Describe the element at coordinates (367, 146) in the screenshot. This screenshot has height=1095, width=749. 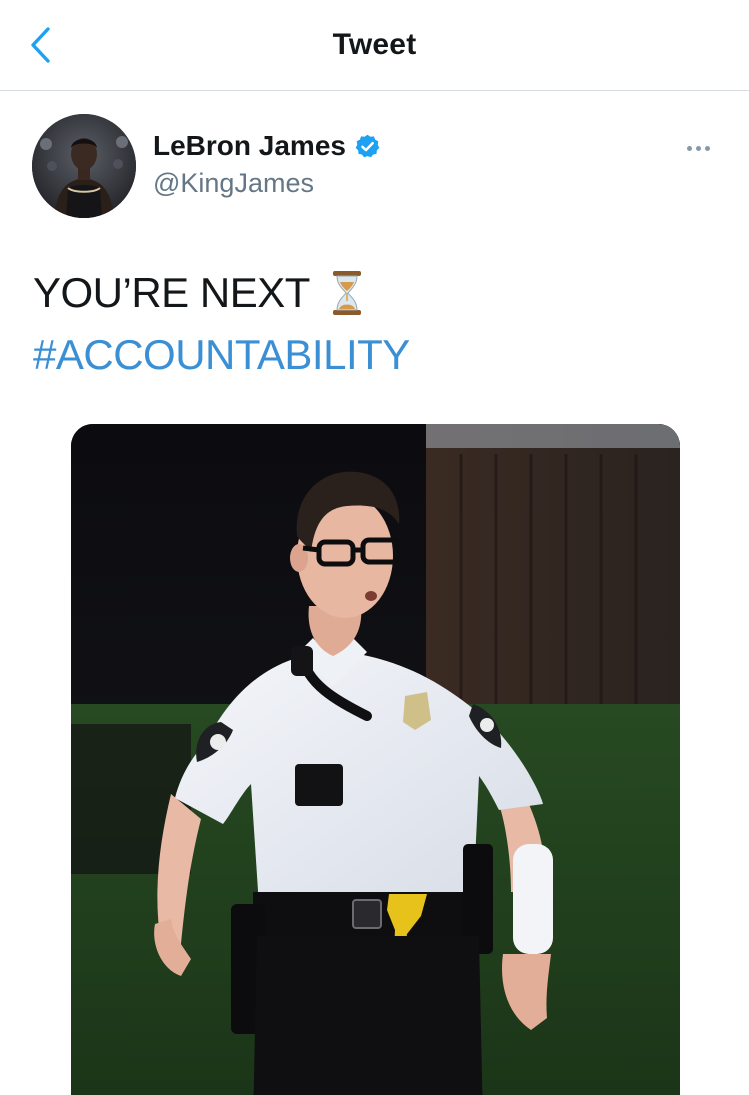
I see `verified-badge-icon` at that location.